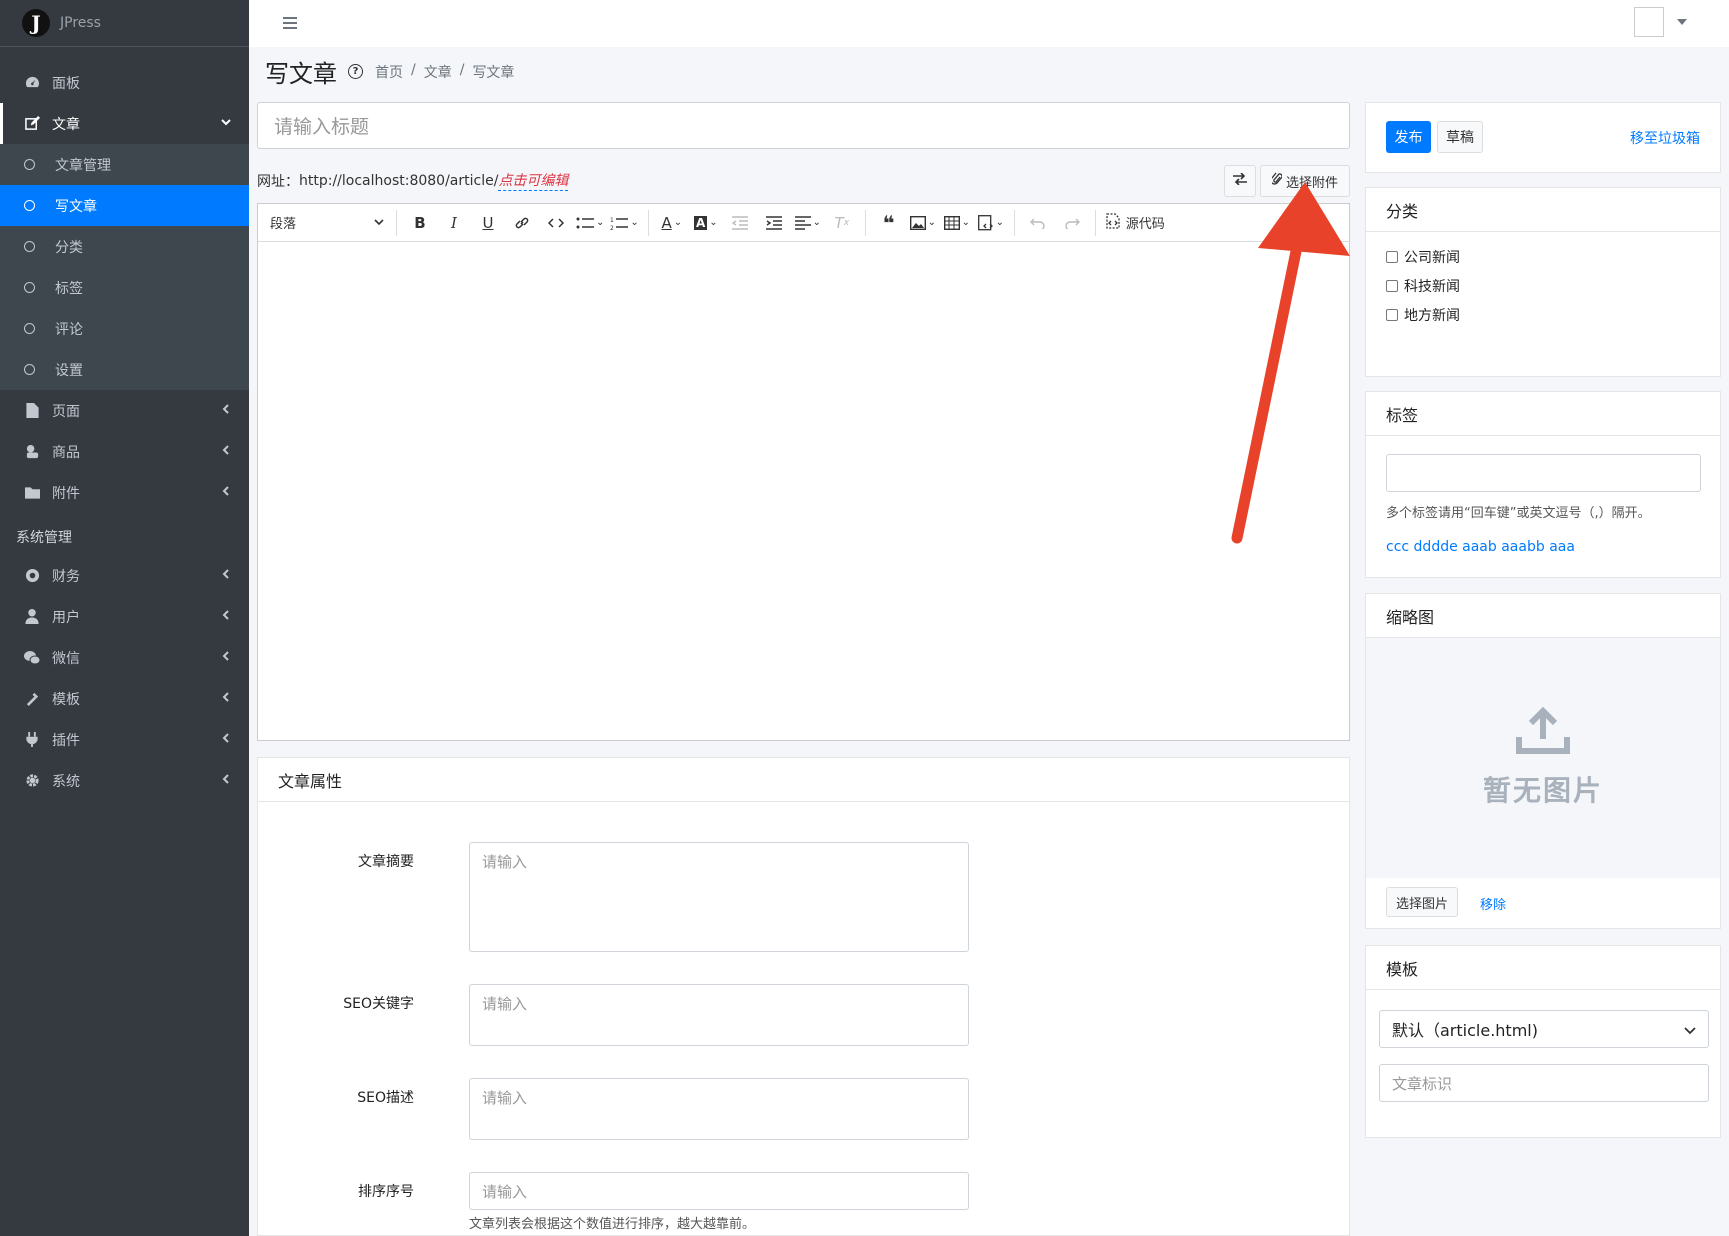 The height and width of the screenshot is (1236, 1729). I want to click on sidebar-subitem-label: 写文章, so click(76, 206).